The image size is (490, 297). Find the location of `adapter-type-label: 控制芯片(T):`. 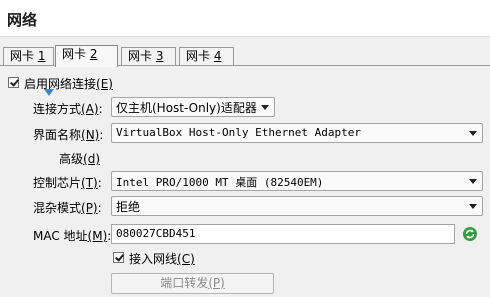

adapter-type-label: 控制芯片(T): is located at coordinates (67, 183).